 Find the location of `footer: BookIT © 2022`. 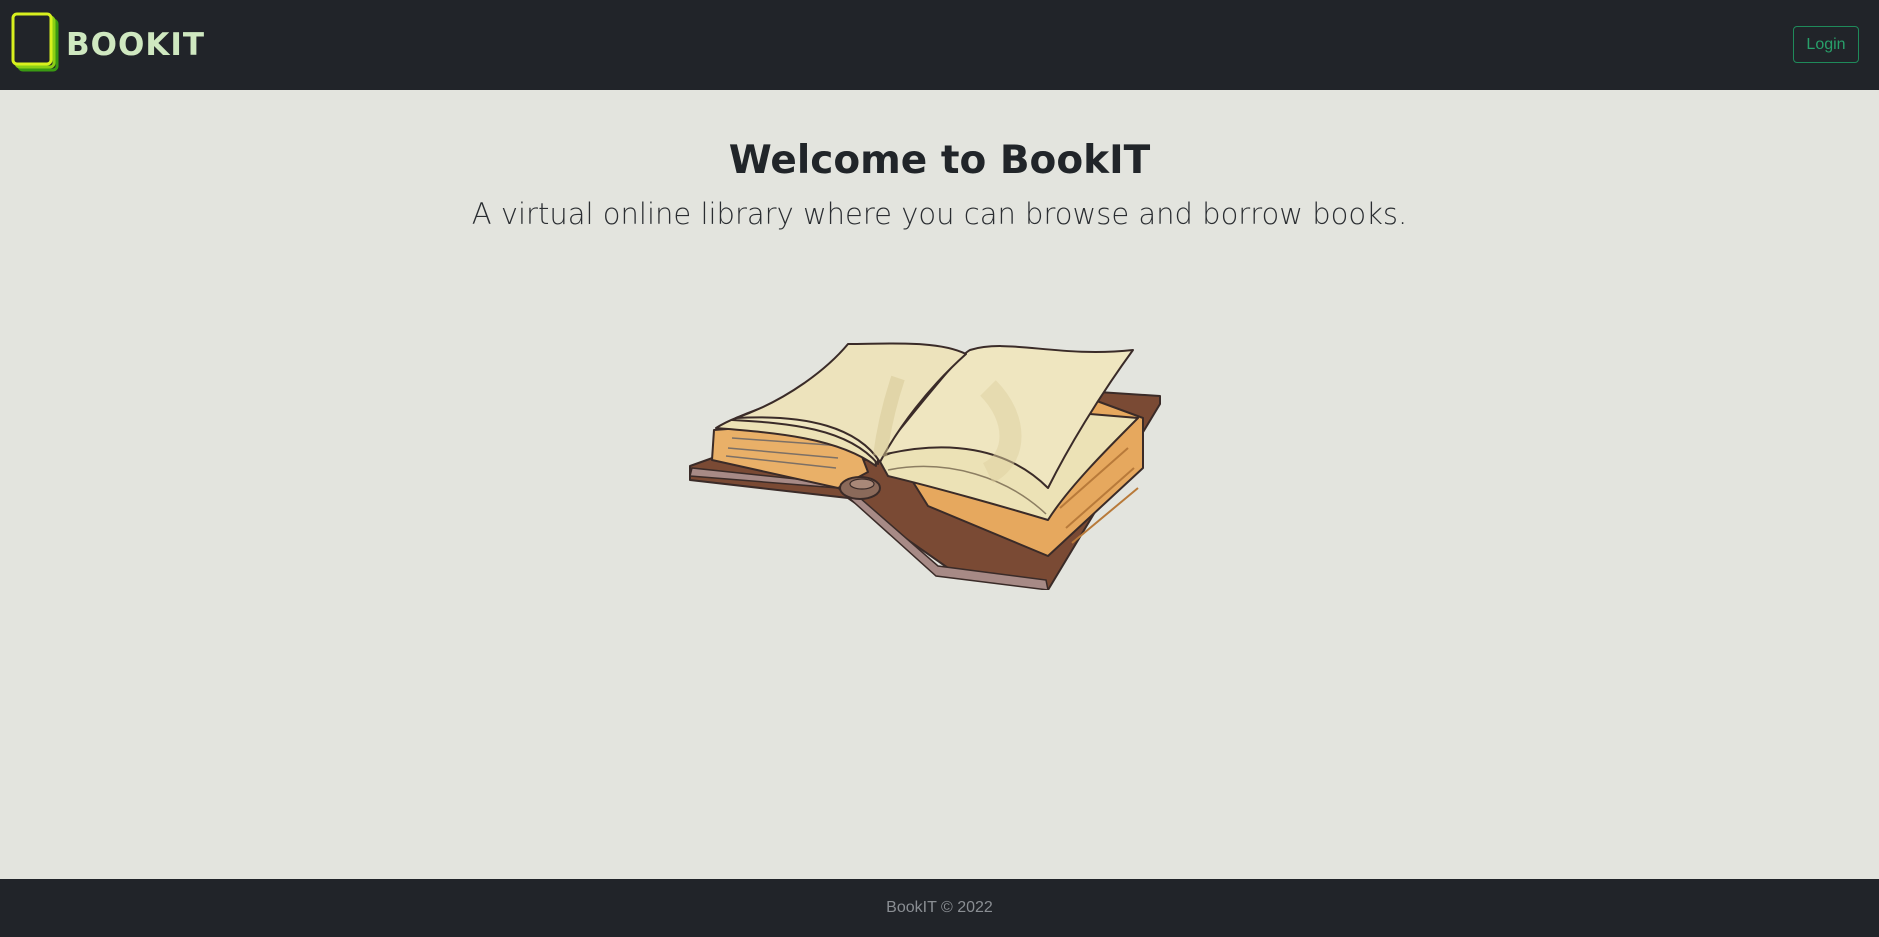

footer: BookIT © 2022 is located at coordinates (939, 908).